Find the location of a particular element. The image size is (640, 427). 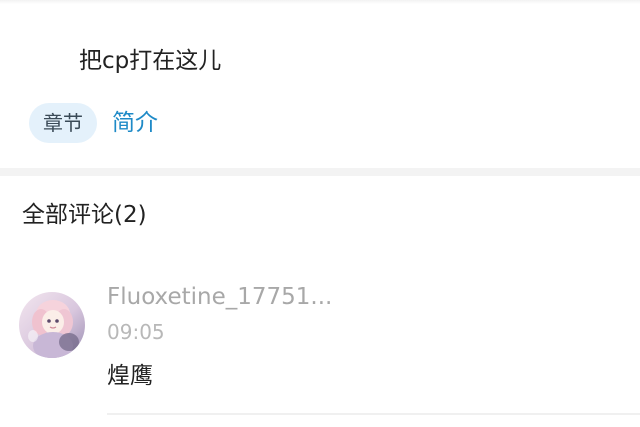

comments-header: 全部评论(2) is located at coordinates (84, 215).